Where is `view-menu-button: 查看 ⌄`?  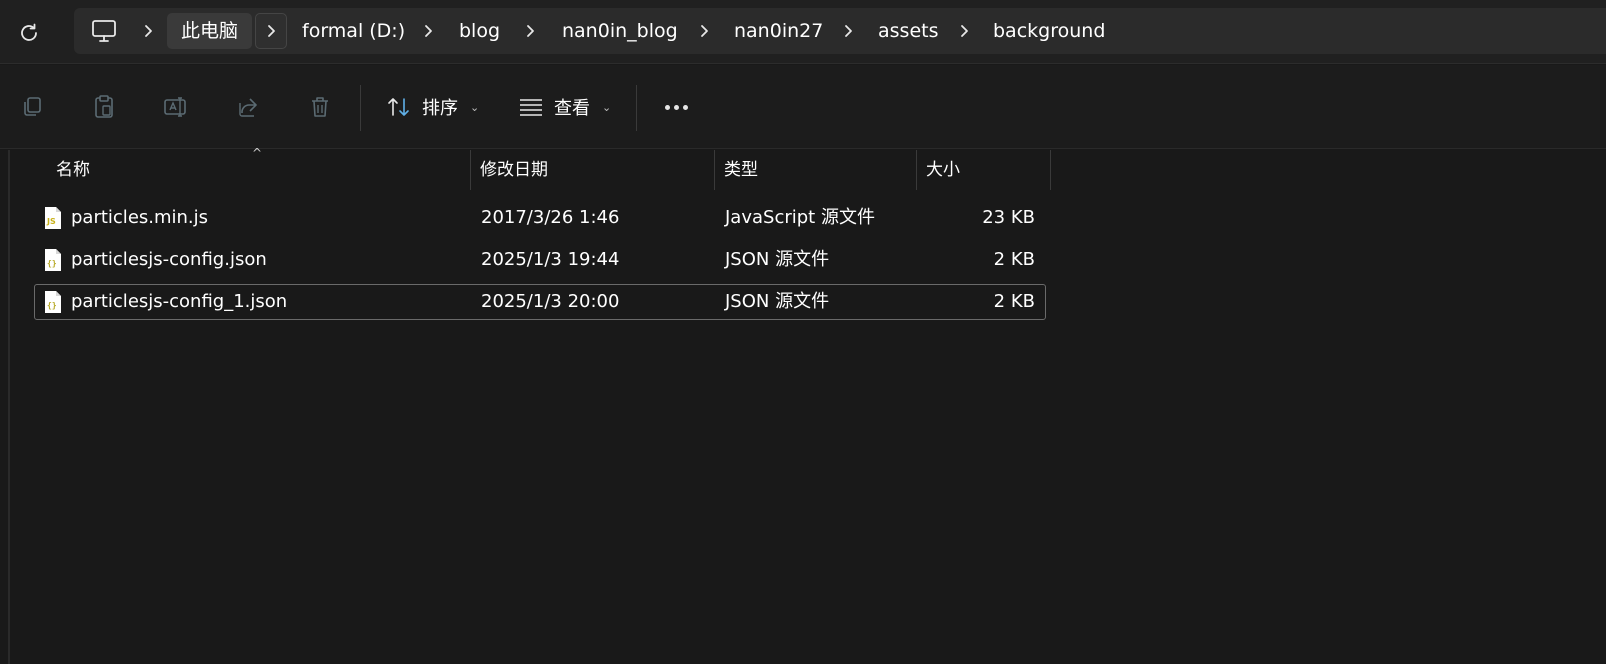 view-menu-button: 查看 ⌄ is located at coordinates (564, 107).